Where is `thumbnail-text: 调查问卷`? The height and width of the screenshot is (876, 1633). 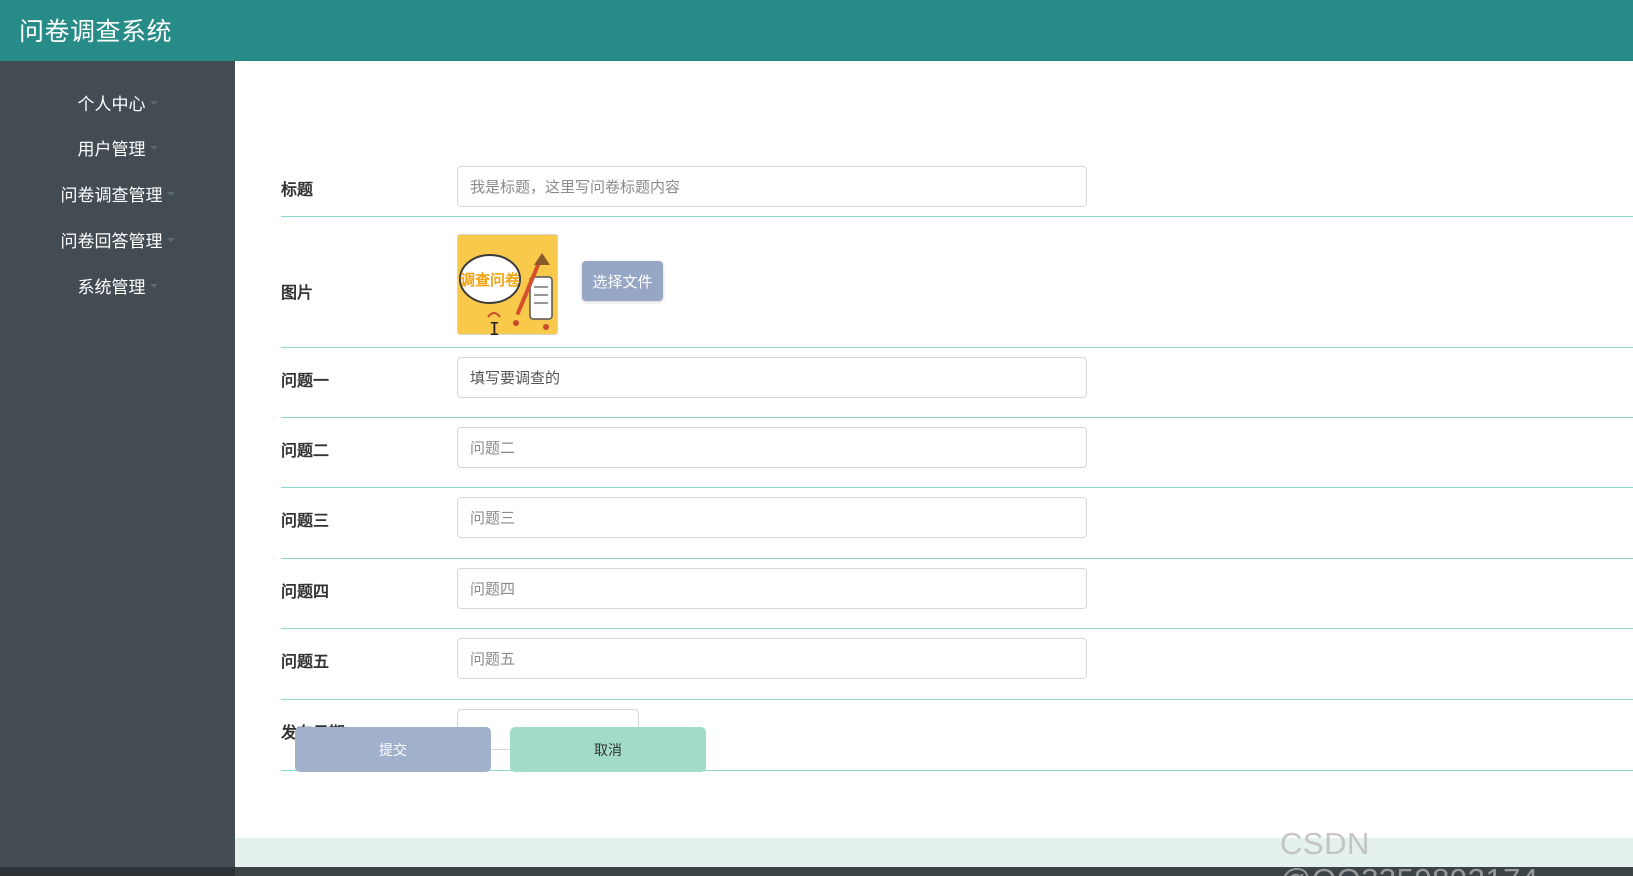 thumbnail-text: 调查问卷 is located at coordinates (490, 280).